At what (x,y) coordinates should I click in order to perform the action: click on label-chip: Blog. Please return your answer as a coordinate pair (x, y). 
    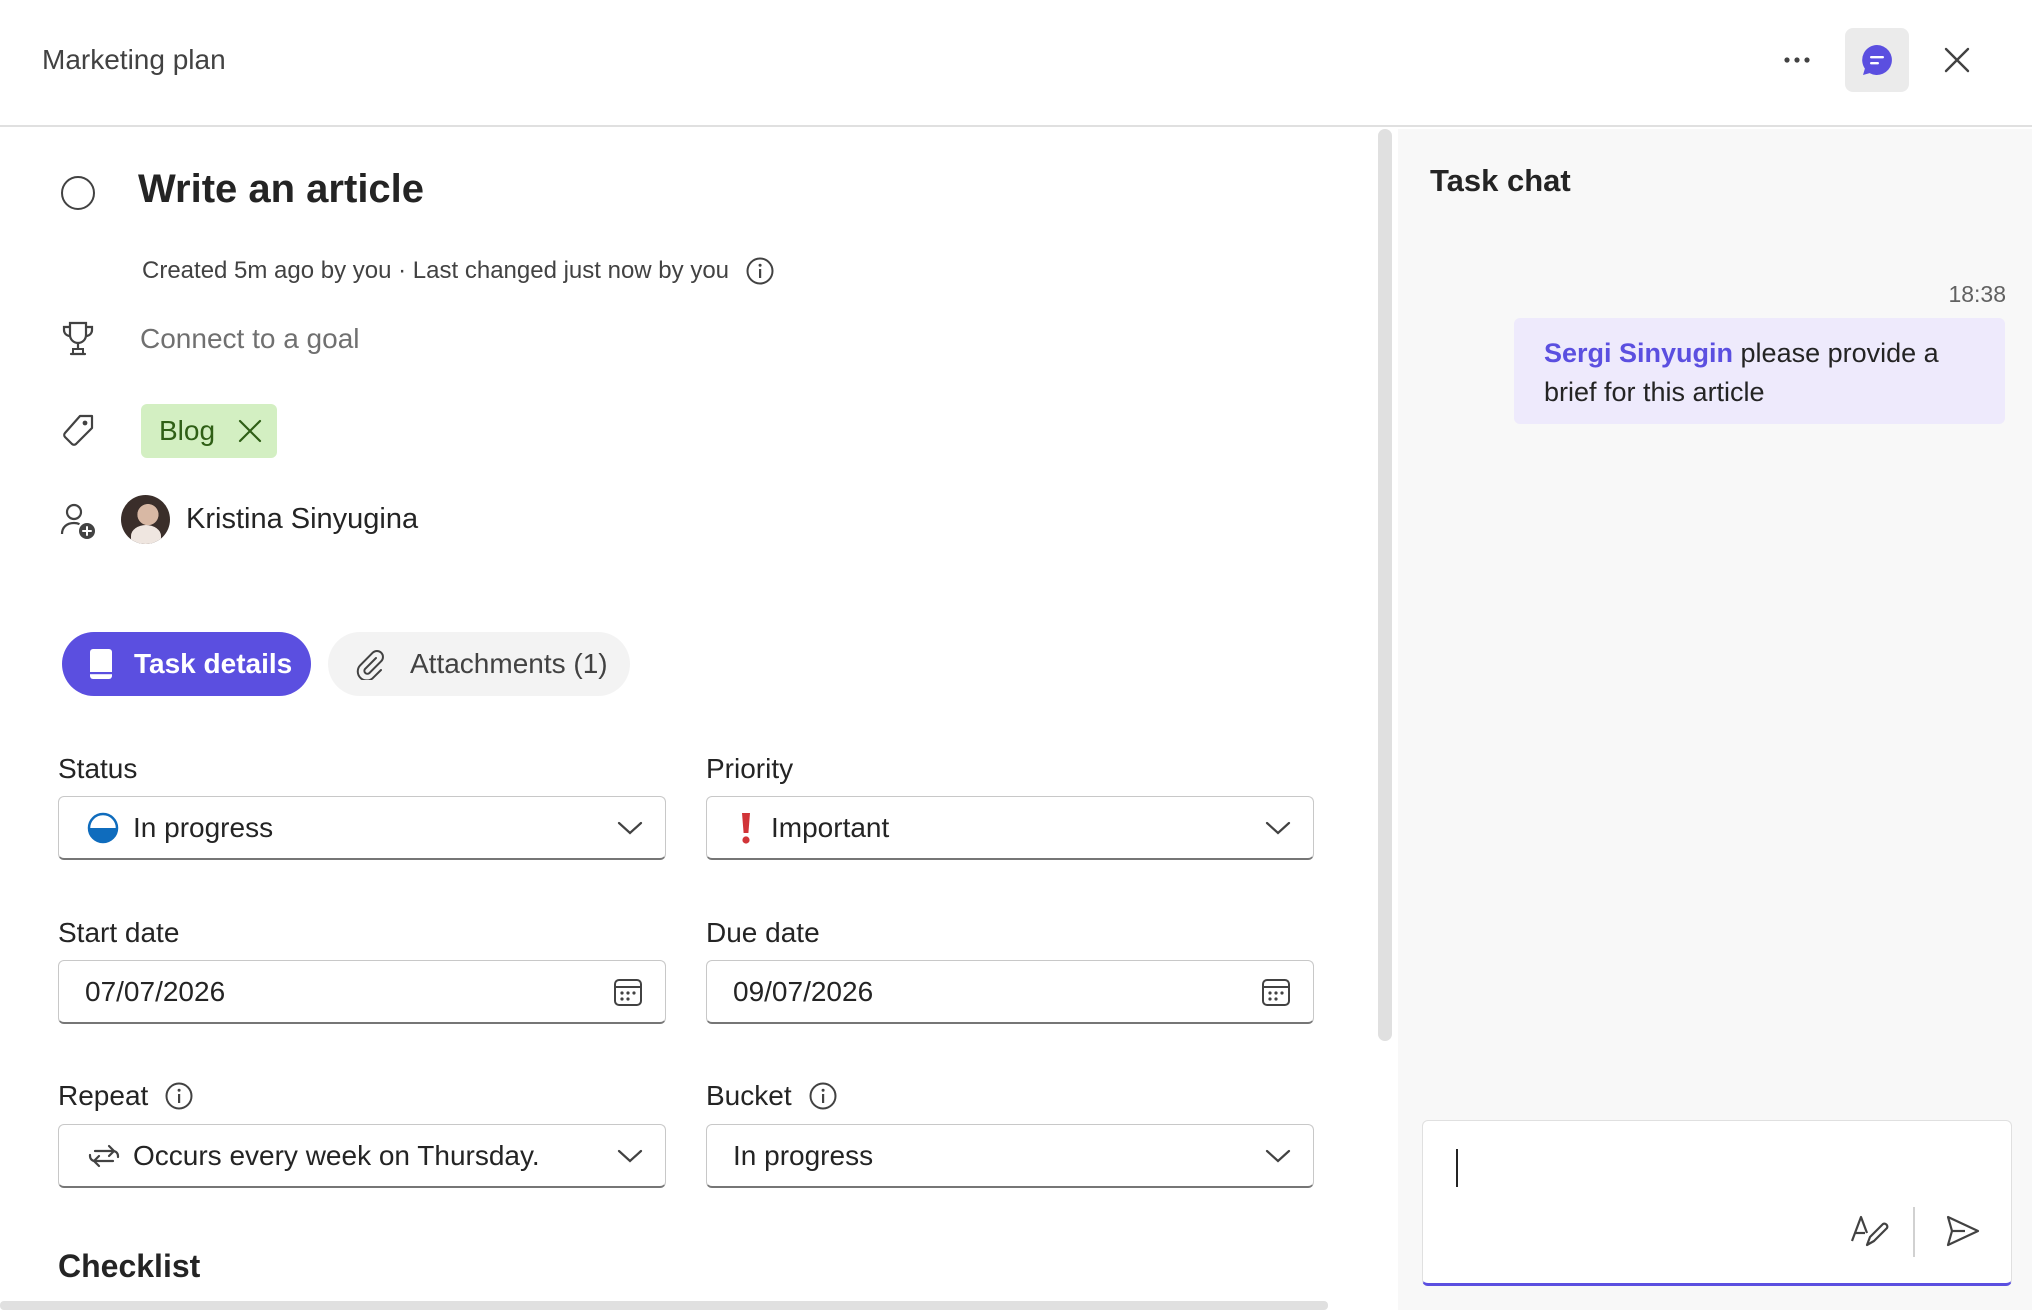
    Looking at the image, I should click on (209, 431).